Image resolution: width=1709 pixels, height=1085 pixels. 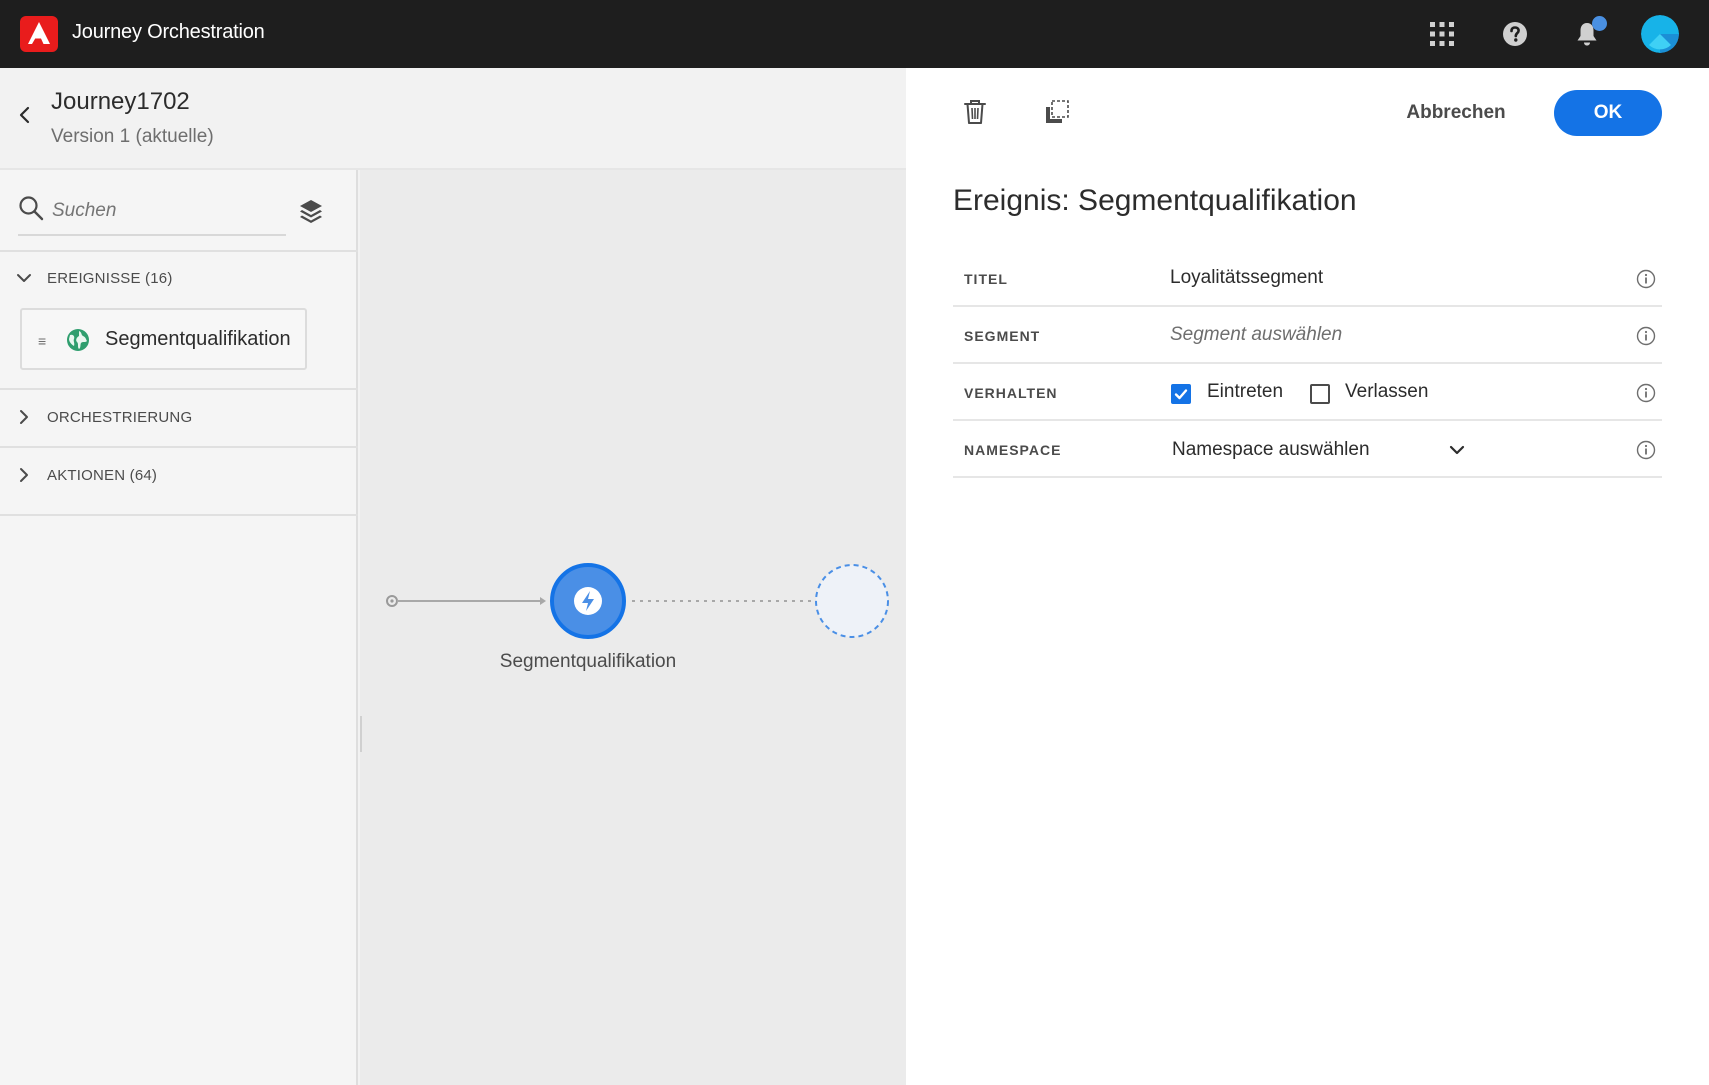 What do you see at coordinates (1456, 113) in the screenshot?
I see `cancel-button: Abbrechen` at bounding box center [1456, 113].